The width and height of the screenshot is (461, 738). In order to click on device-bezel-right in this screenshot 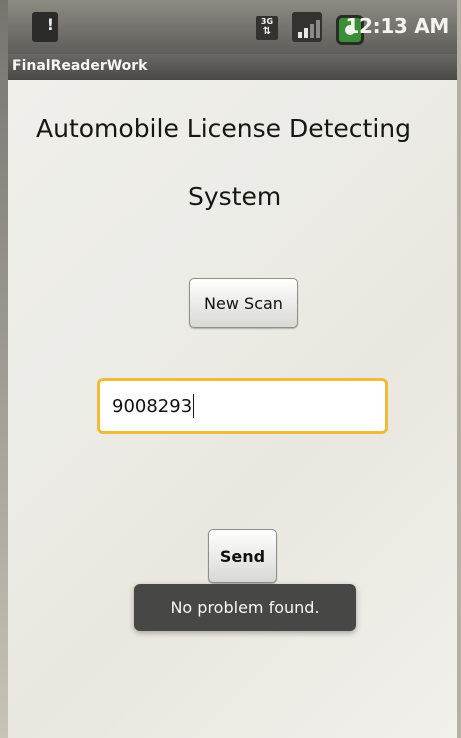, I will do `click(459, 369)`.